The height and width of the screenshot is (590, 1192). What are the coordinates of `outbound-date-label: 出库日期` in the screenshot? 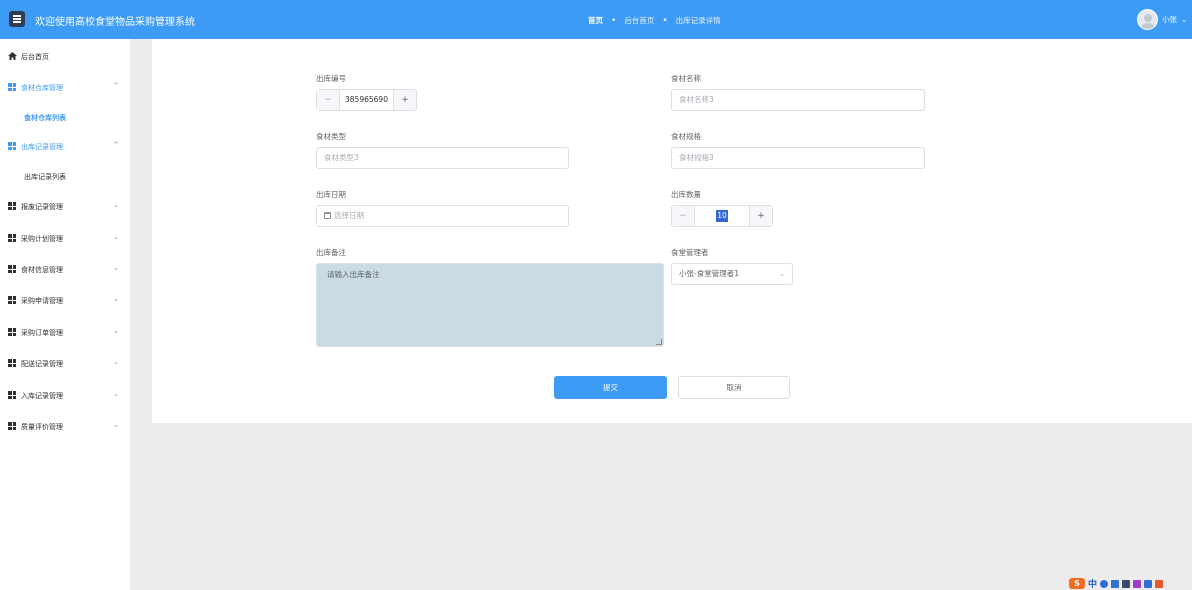 It's located at (331, 194).